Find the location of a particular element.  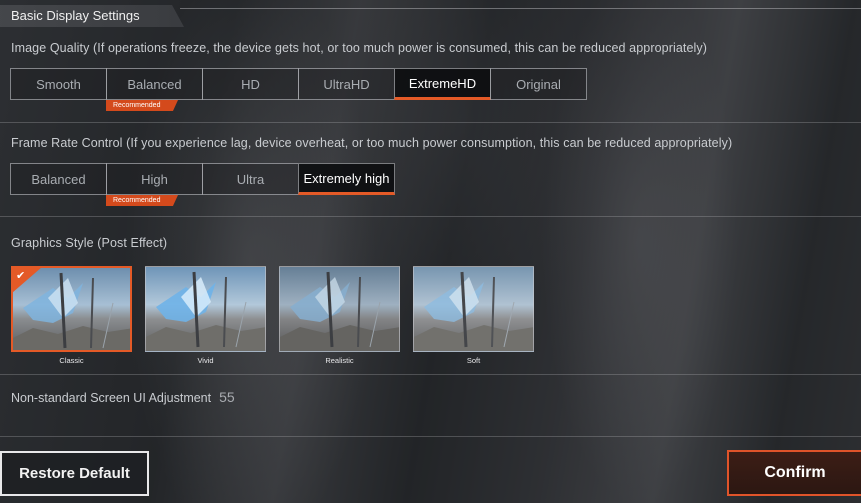

section-title-underline is located at coordinates (520, 8).